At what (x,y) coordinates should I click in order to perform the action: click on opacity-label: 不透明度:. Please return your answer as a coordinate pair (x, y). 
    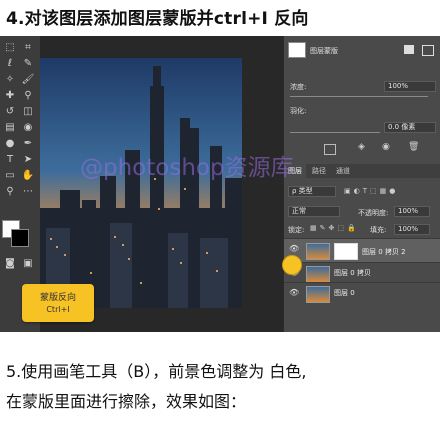
    Looking at the image, I should click on (373, 213).